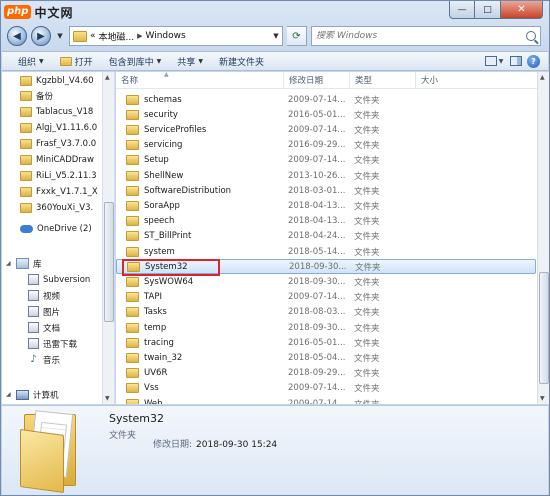 This screenshot has width=550, height=496. I want to click on file-name: SysWOW64, so click(169, 281).